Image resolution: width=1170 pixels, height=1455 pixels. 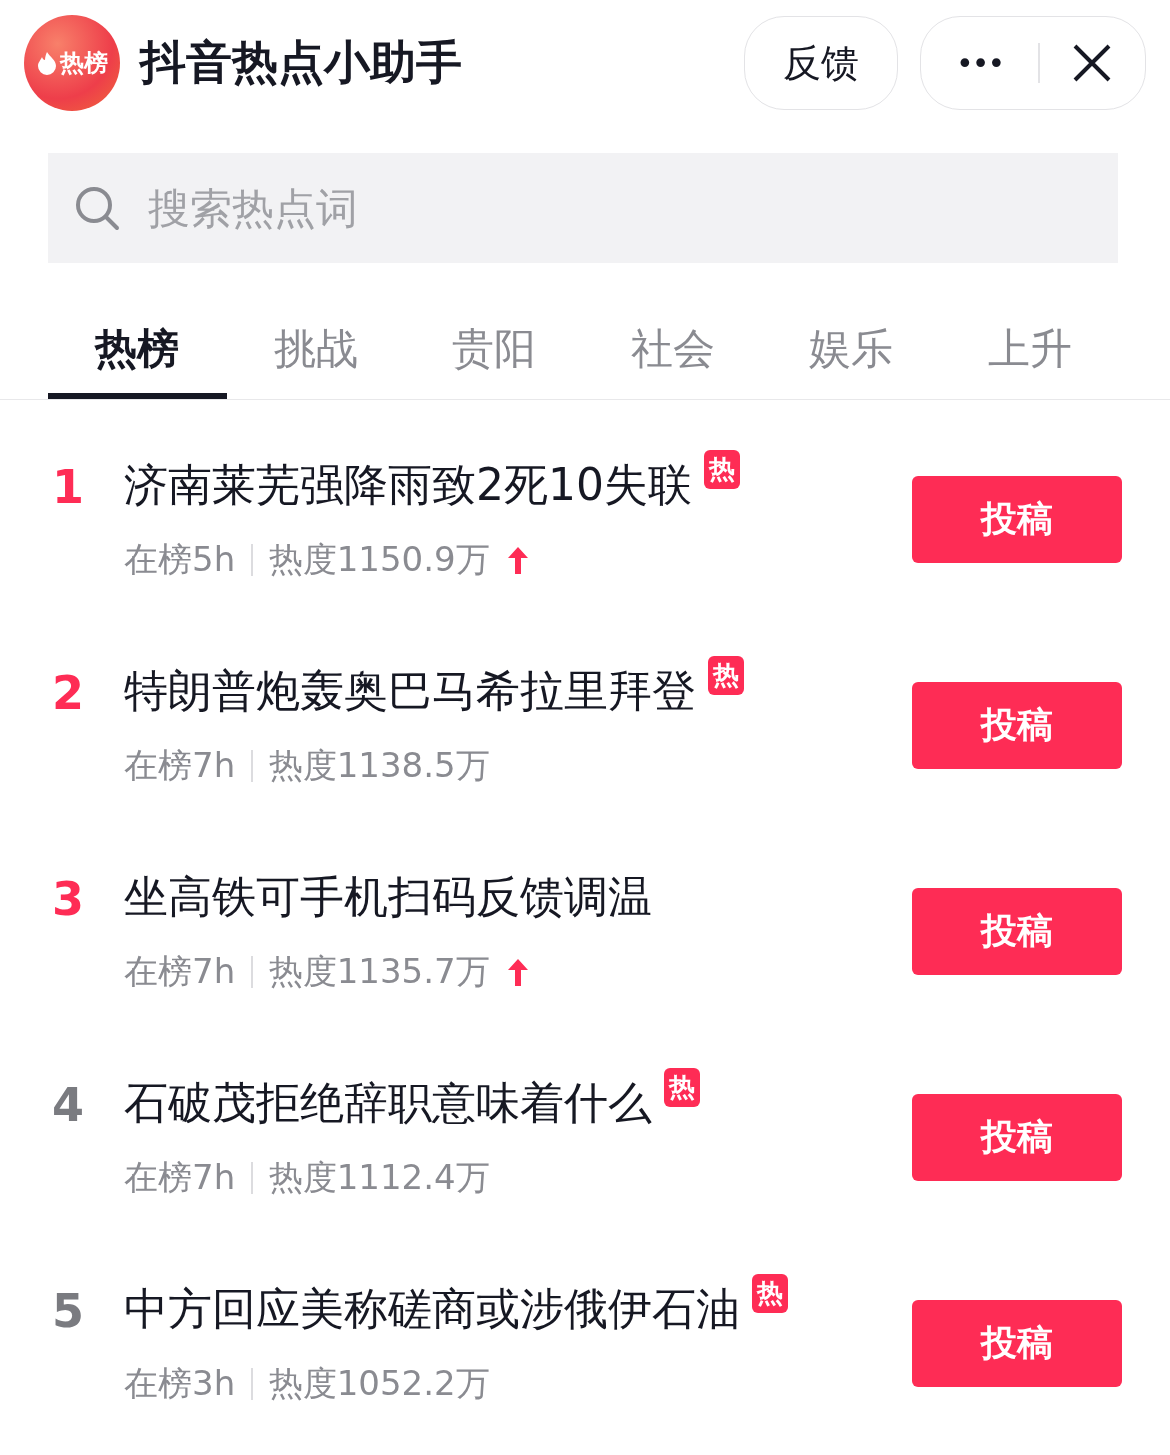 What do you see at coordinates (432, 1309) in the screenshot?
I see `topic-title: 中方回应美称磋商或涉俄伊石油` at bounding box center [432, 1309].